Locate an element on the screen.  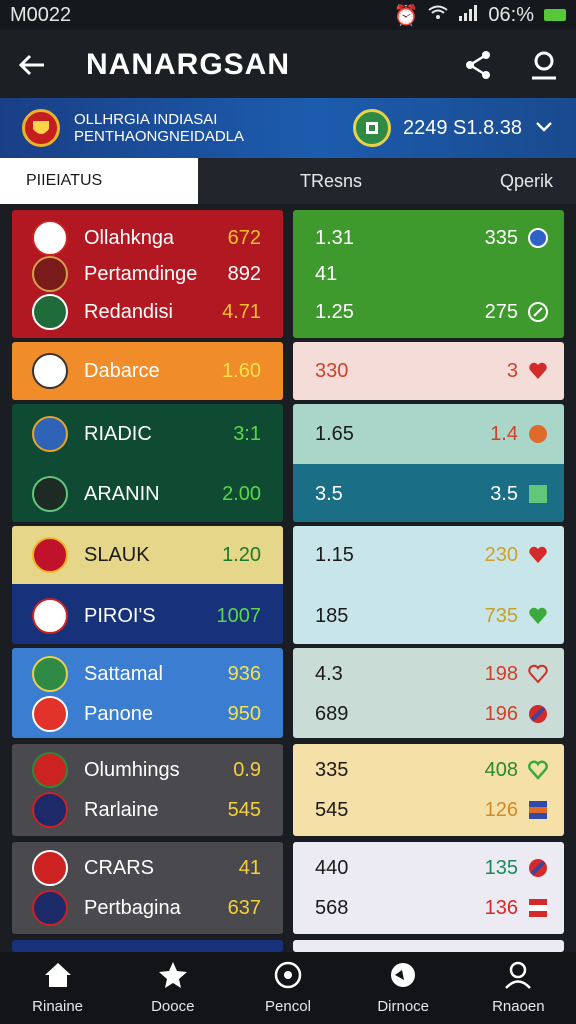
odds-row: 41 is located at coordinates (428, 274).